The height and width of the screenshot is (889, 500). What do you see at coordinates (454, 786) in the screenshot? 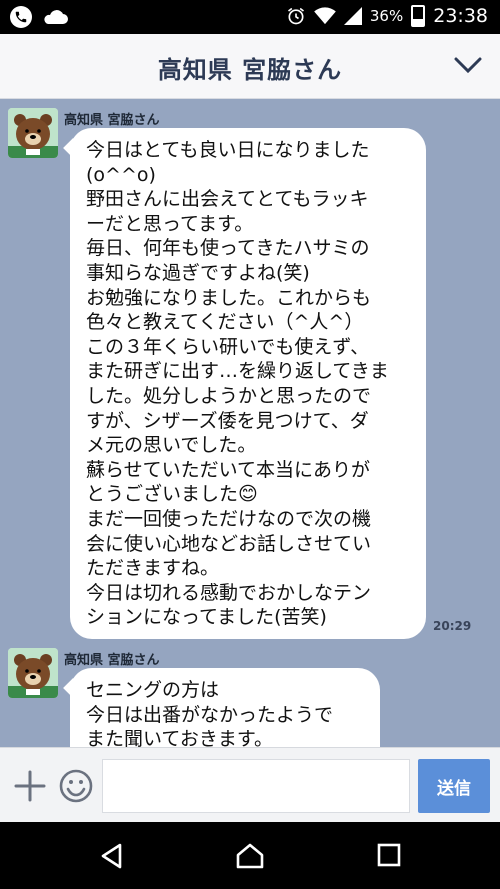
I see `send-button: 送信` at bounding box center [454, 786].